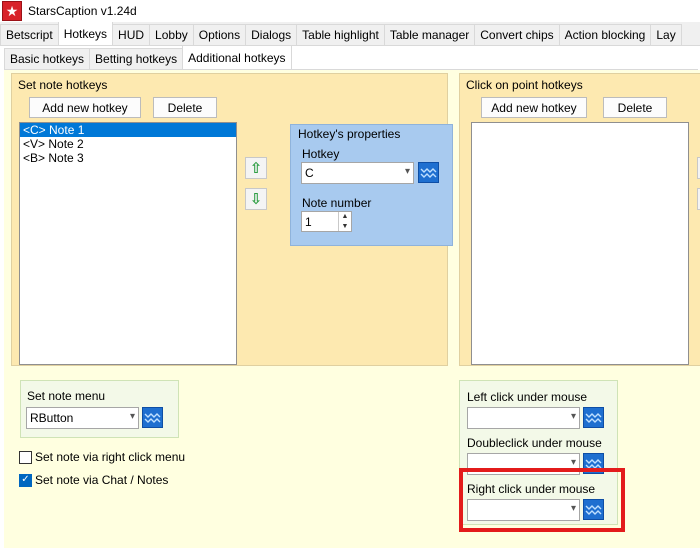 The width and height of the screenshot is (700, 548). I want to click on arrow-up-icon: ⇧, so click(256, 168).